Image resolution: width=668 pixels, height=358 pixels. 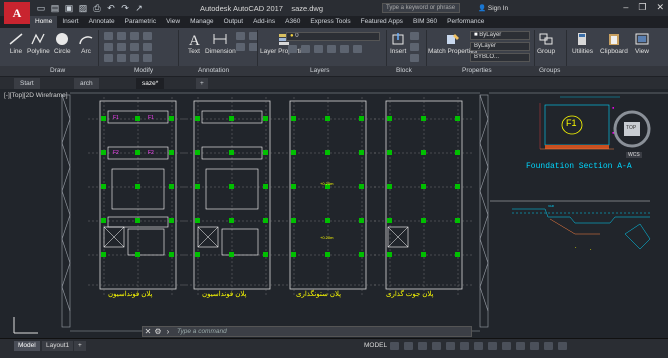 What do you see at coordinates (62, 43) in the screenshot?
I see `circle-button: Circle` at bounding box center [62, 43].